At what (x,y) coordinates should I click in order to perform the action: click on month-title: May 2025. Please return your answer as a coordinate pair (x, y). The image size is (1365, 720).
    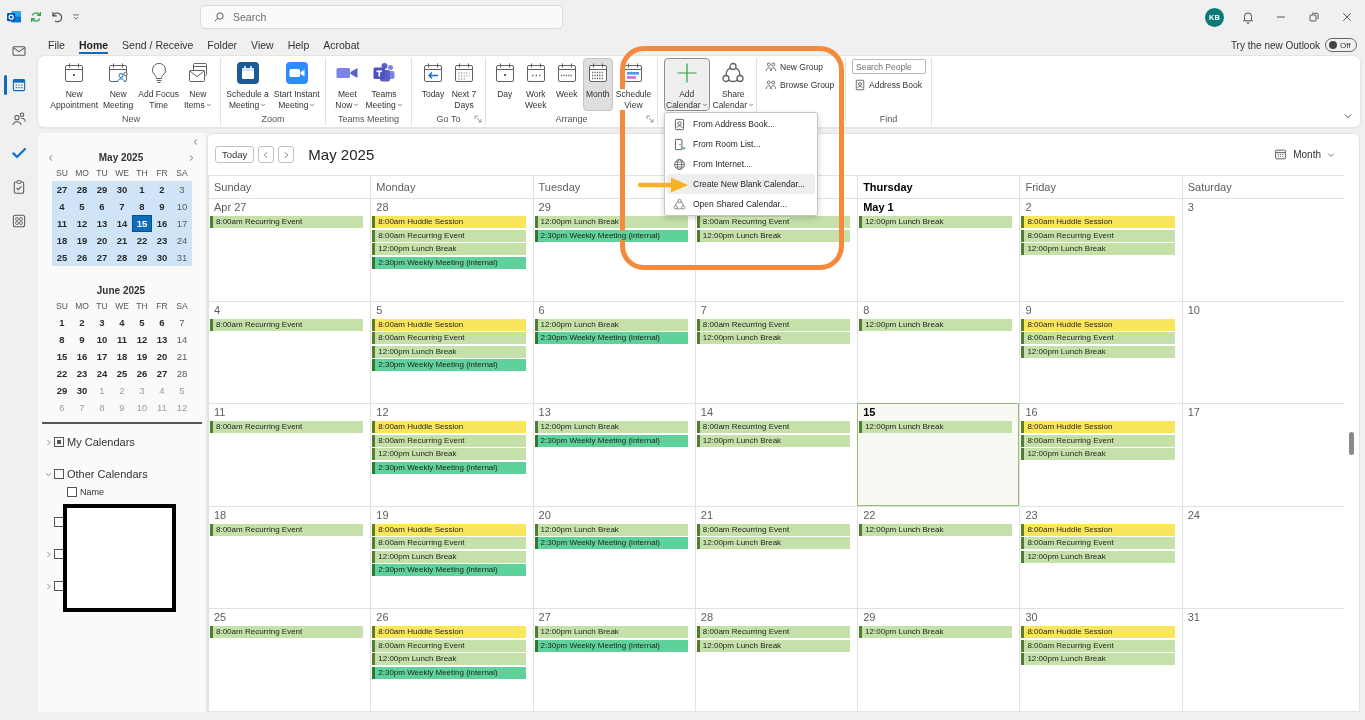
    Looking at the image, I should click on (121, 157).